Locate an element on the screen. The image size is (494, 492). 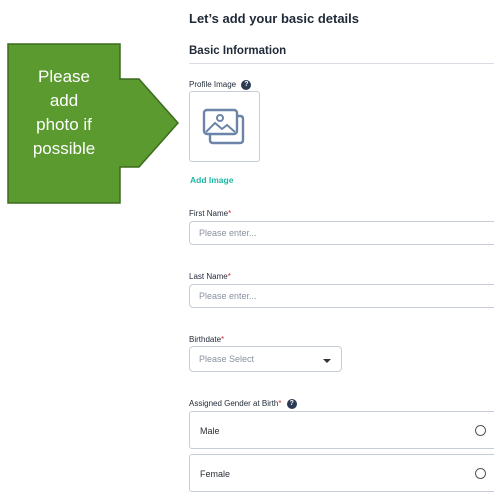
birthdate-placeholder: Please Select is located at coordinates (227, 359).